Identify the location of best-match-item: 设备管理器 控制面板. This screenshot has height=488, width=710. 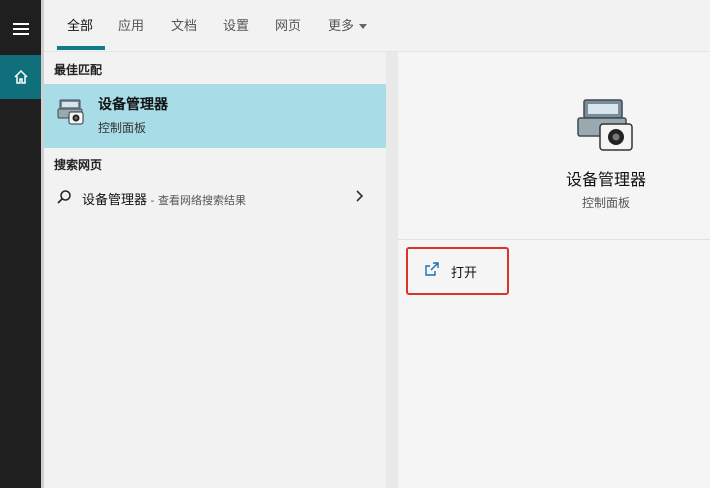
(215, 116).